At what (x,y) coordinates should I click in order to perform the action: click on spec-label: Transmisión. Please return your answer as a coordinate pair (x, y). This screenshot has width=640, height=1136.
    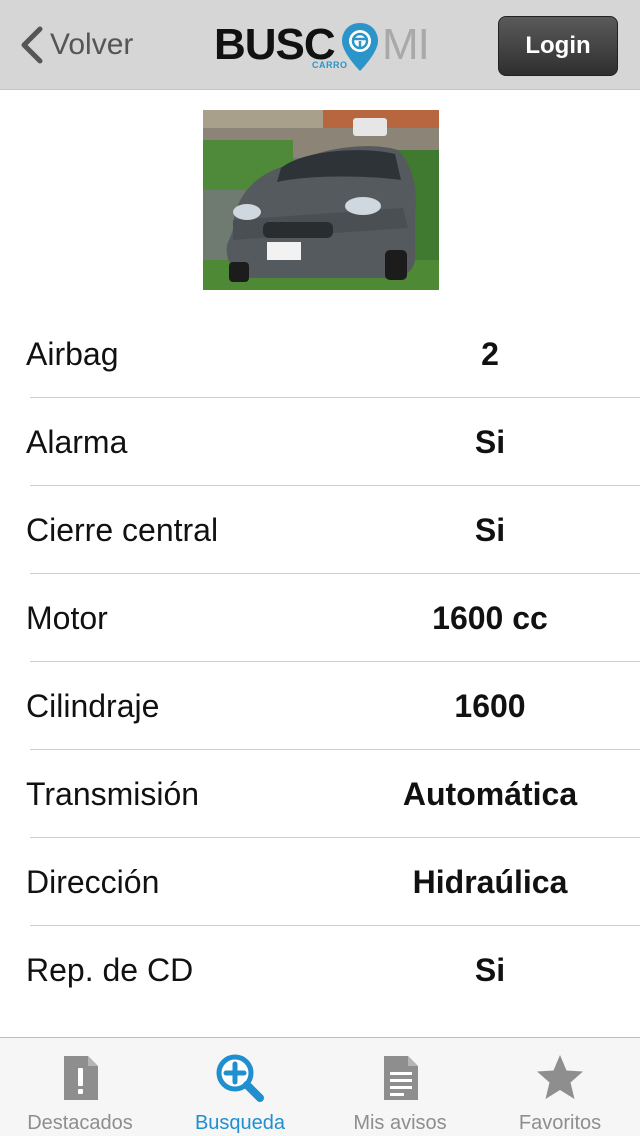
    Looking at the image, I should click on (113, 794).